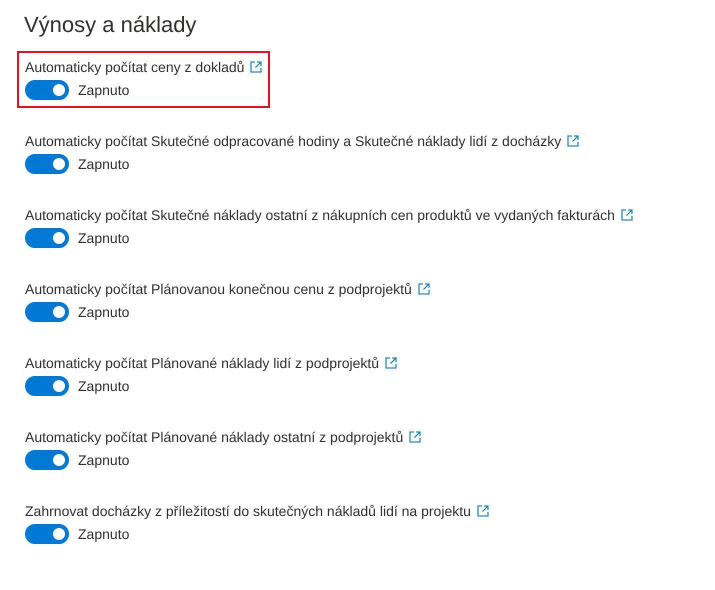 The image size is (715, 590). Describe the element at coordinates (111, 25) in the screenshot. I see `section-title: Výnosy a náklady` at that location.